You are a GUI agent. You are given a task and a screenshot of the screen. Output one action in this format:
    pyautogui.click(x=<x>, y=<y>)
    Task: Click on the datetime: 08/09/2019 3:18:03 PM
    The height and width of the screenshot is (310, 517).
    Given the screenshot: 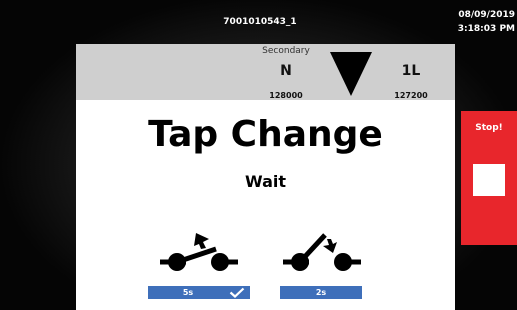 What is the action you would take?
    pyautogui.click(x=486, y=22)
    